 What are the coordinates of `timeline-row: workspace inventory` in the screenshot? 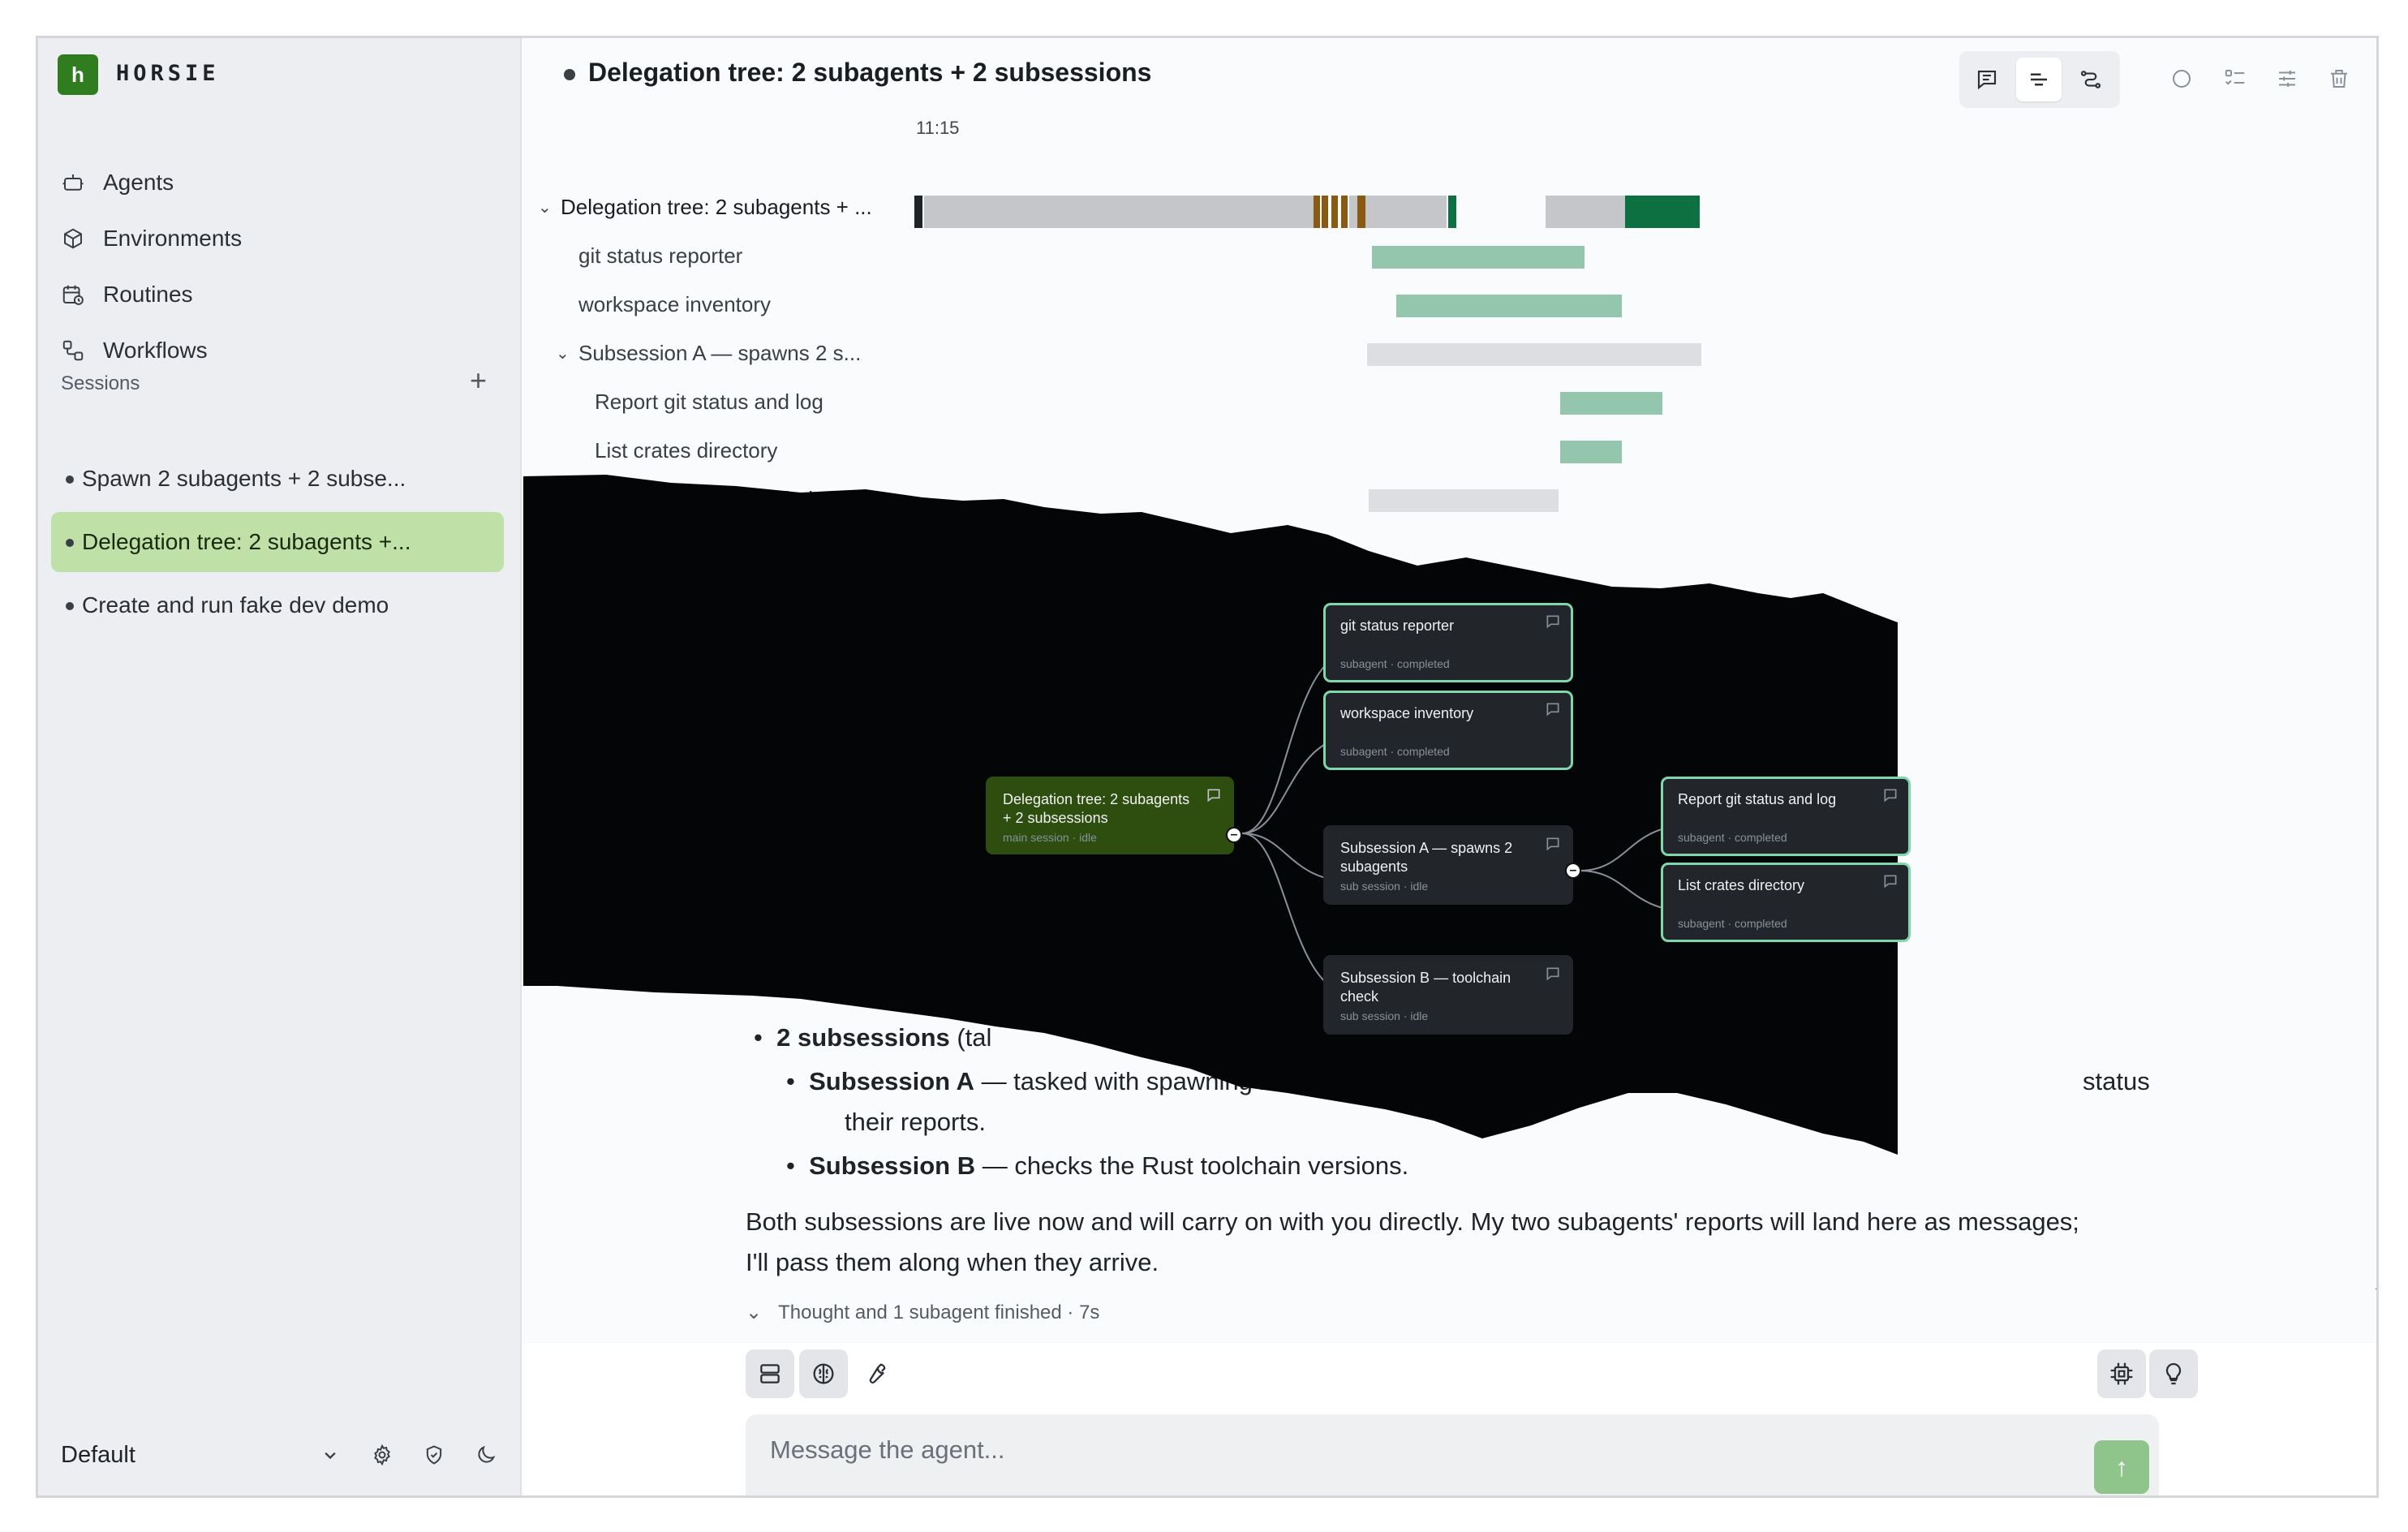 It's located at (675, 304).